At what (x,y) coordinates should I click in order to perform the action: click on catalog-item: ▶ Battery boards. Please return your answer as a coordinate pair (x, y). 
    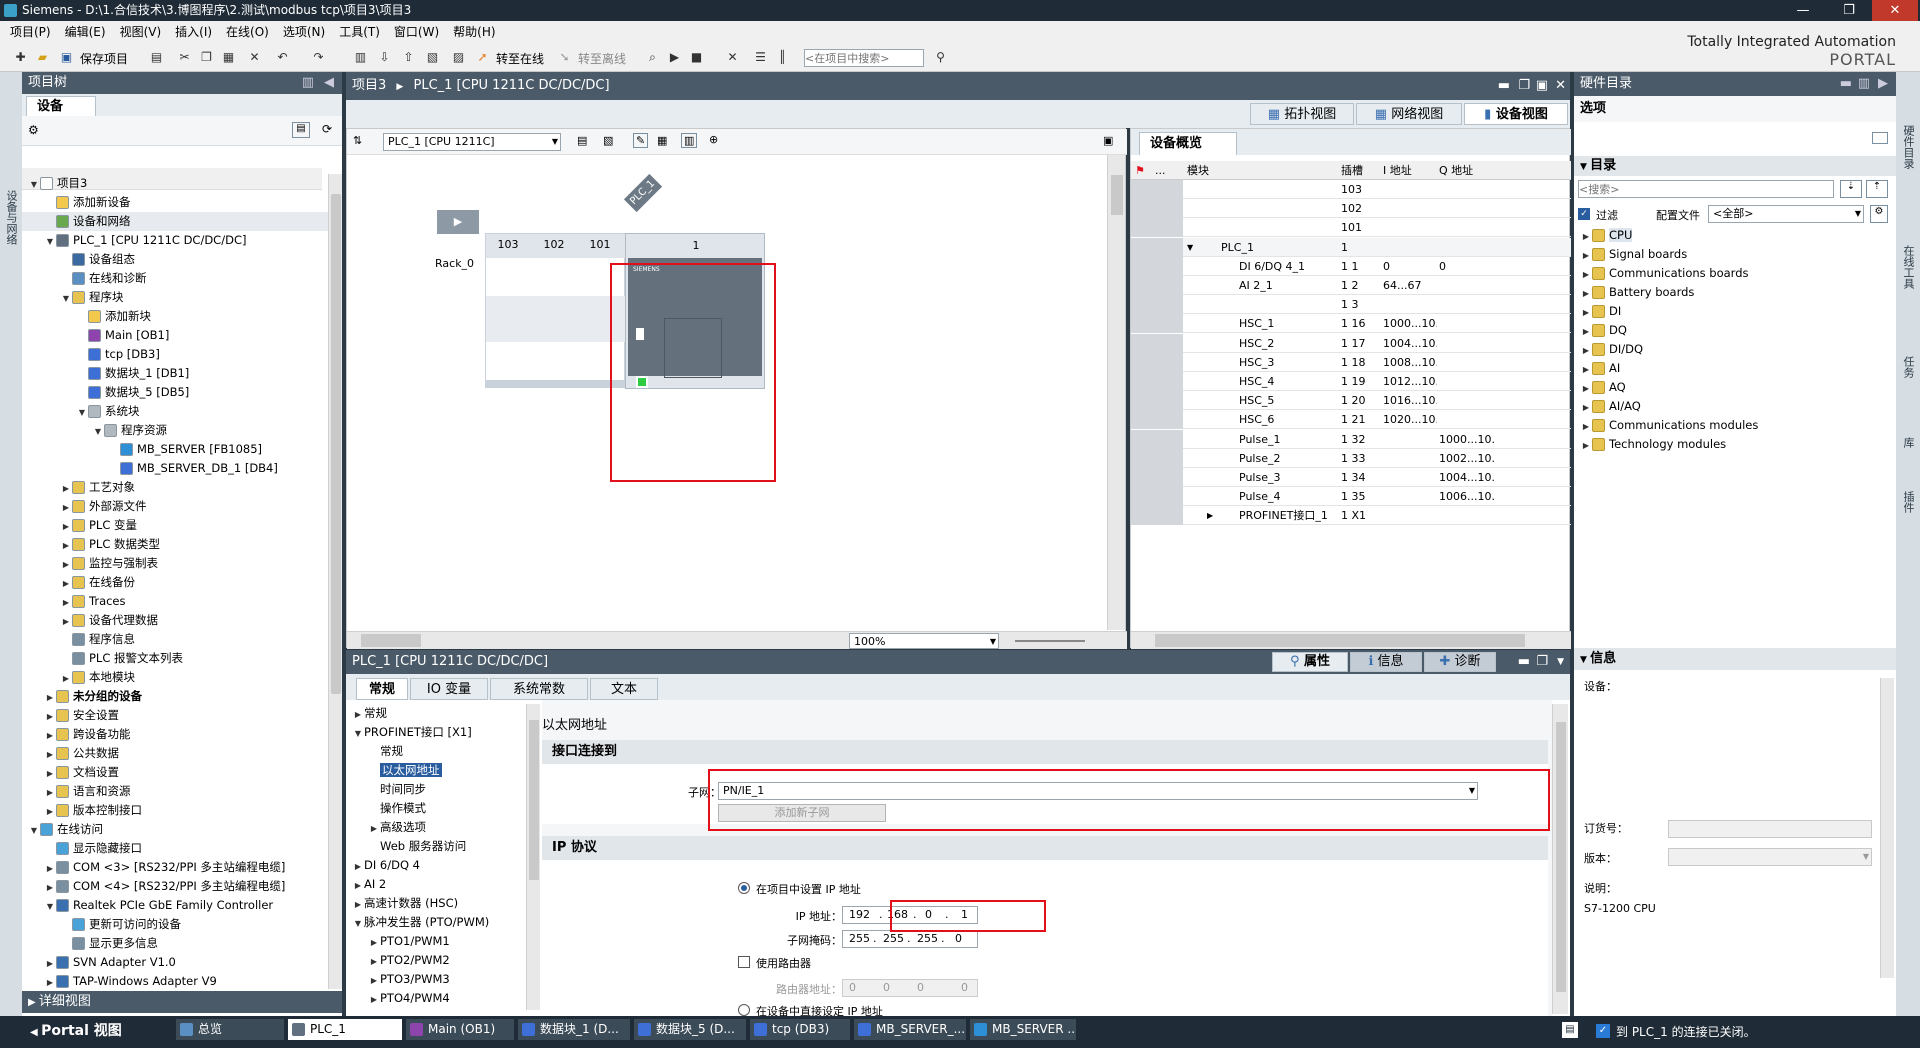
    Looking at the image, I should click on (1634, 292).